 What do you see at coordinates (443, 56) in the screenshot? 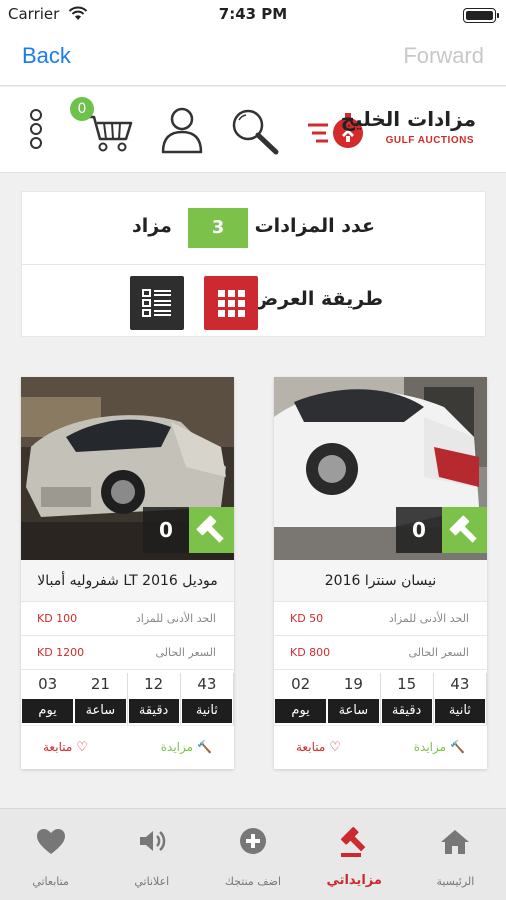
I see `forward-button: Forward` at bounding box center [443, 56].